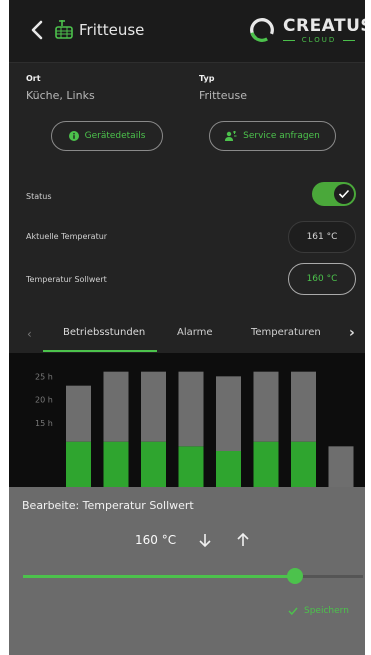  I want to click on app-header: Fritteuse CREATUS CLOUD, so click(187, 31).